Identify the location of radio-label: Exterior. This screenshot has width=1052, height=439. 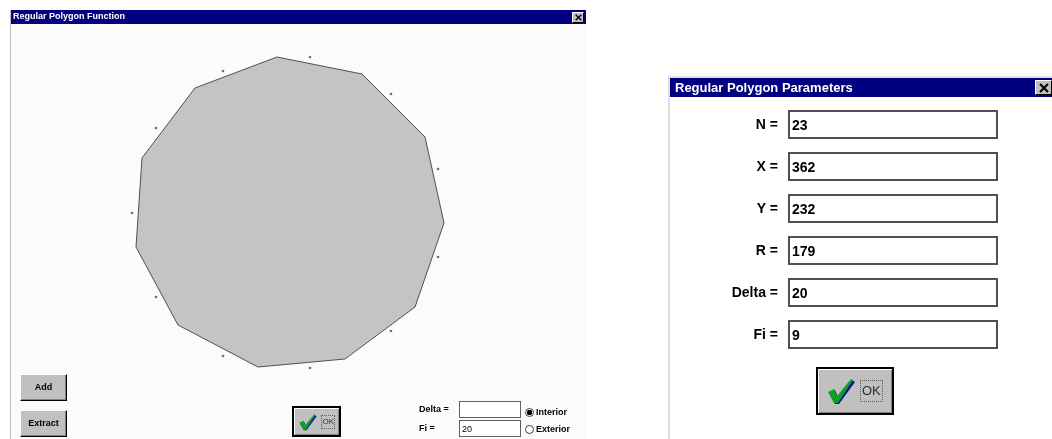
(553, 429).